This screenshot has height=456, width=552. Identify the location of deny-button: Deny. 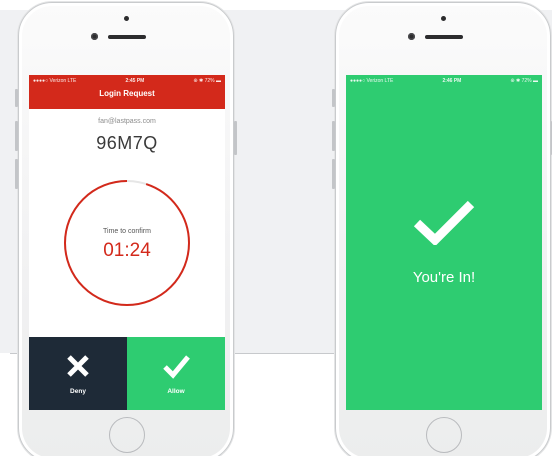
(78, 373).